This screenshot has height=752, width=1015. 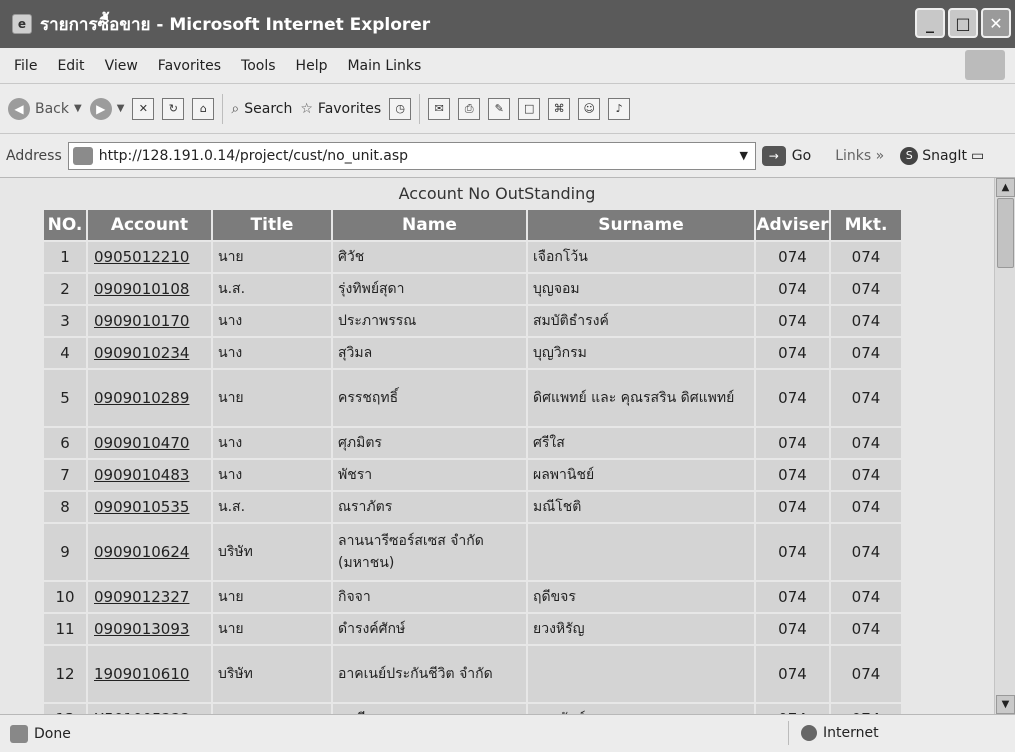 What do you see at coordinates (641, 443) in the screenshot?
I see `surname-cell: ศรีใส` at bounding box center [641, 443].